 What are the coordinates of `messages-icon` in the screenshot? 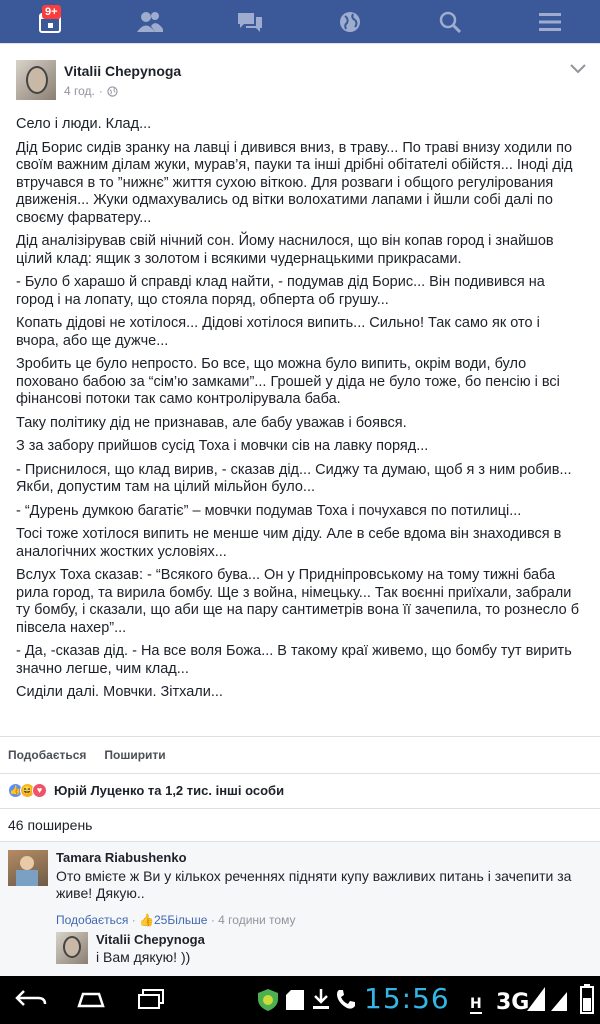 It's located at (250, 22).